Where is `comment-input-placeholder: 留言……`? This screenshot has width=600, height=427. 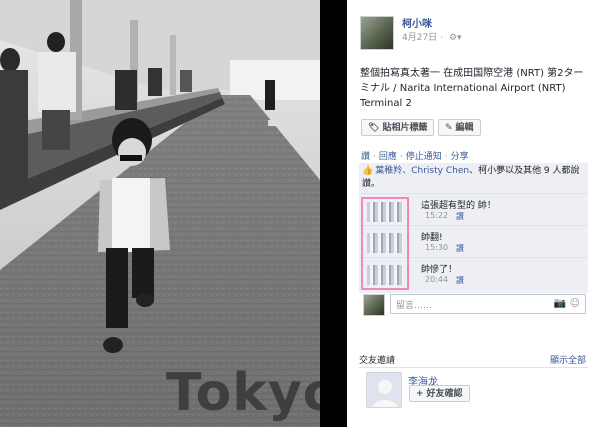
comment-input-placeholder: 留言…… is located at coordinates (414, 306).